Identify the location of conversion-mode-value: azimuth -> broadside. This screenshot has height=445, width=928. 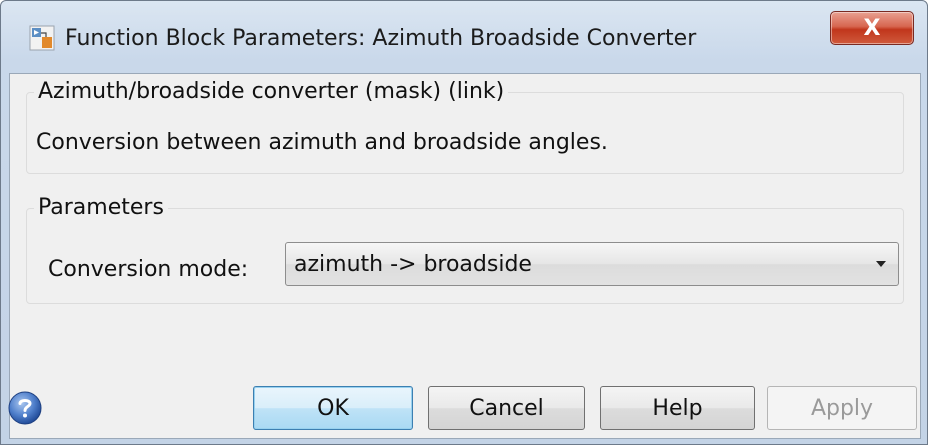
(413, 264).